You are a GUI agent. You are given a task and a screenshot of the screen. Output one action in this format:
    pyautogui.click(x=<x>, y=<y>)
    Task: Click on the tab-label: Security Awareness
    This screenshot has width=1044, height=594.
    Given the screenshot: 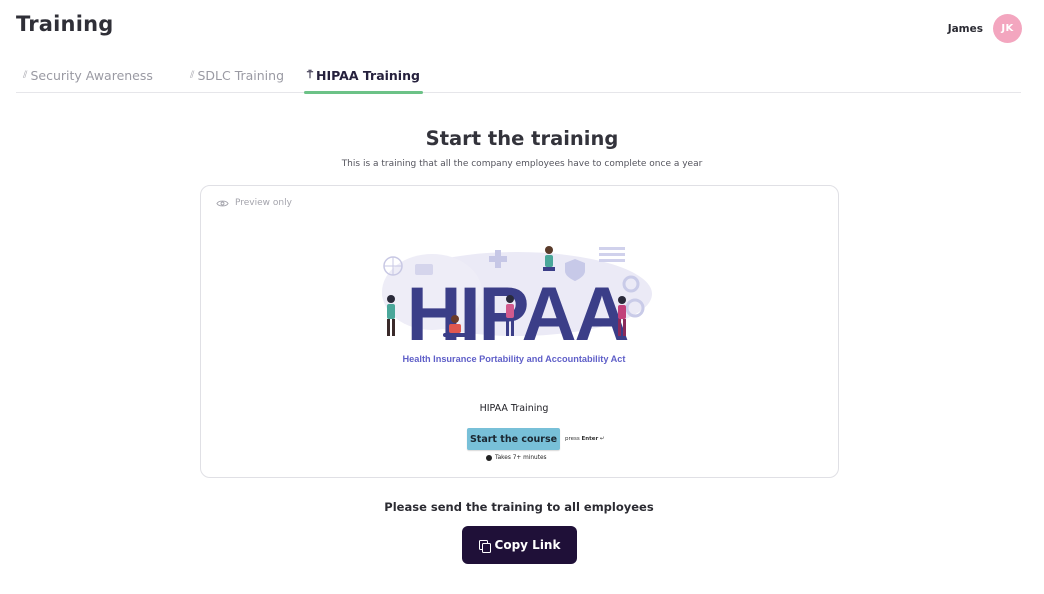 What is the action you would take?
    pyautogui.click(x=91, y=75)
    